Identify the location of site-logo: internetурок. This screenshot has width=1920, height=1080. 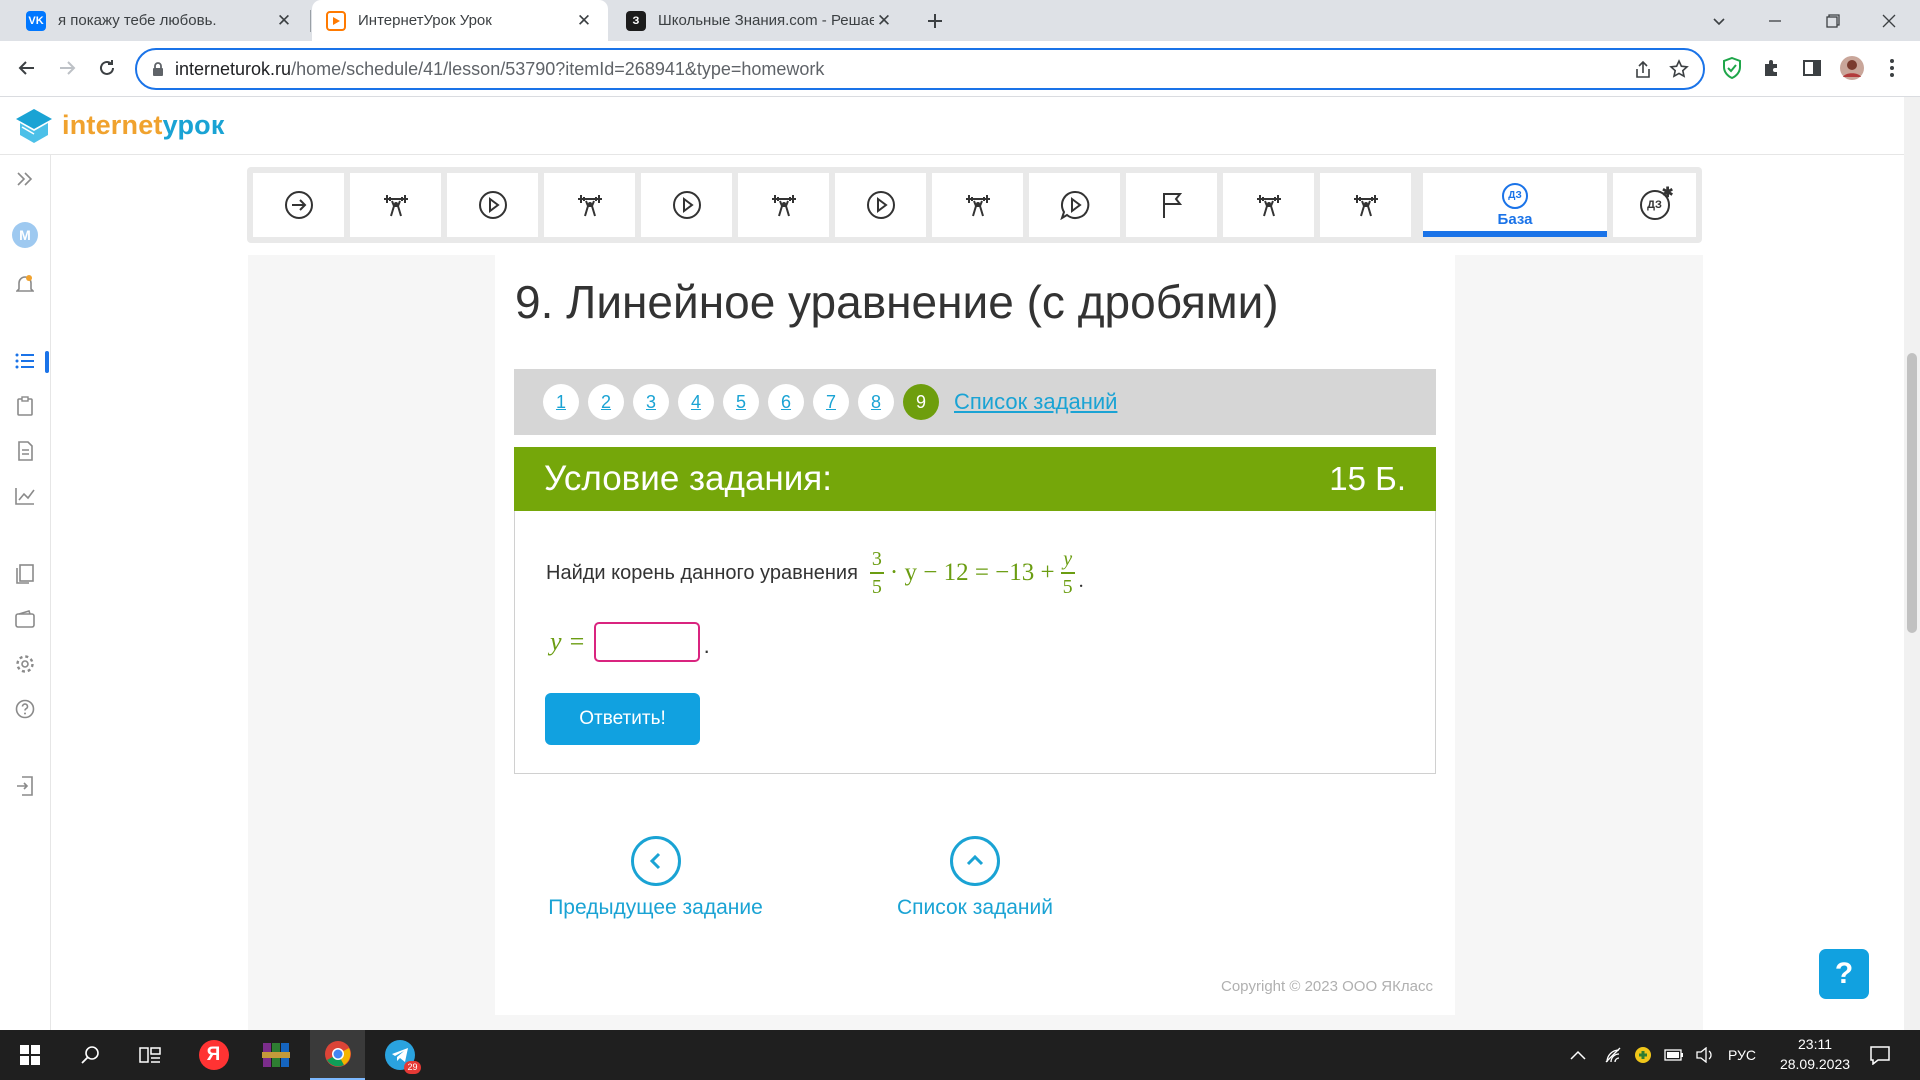
(119, 125).